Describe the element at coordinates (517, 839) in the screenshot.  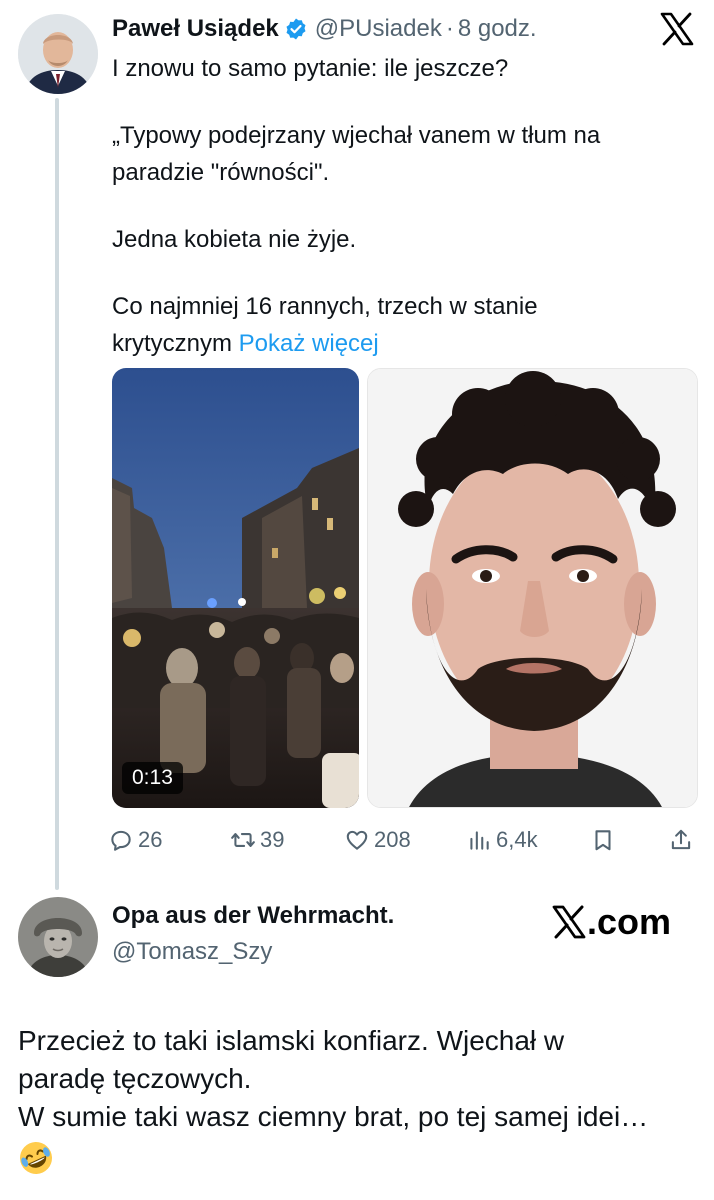
I see `view-count: 6,4k` at that location.